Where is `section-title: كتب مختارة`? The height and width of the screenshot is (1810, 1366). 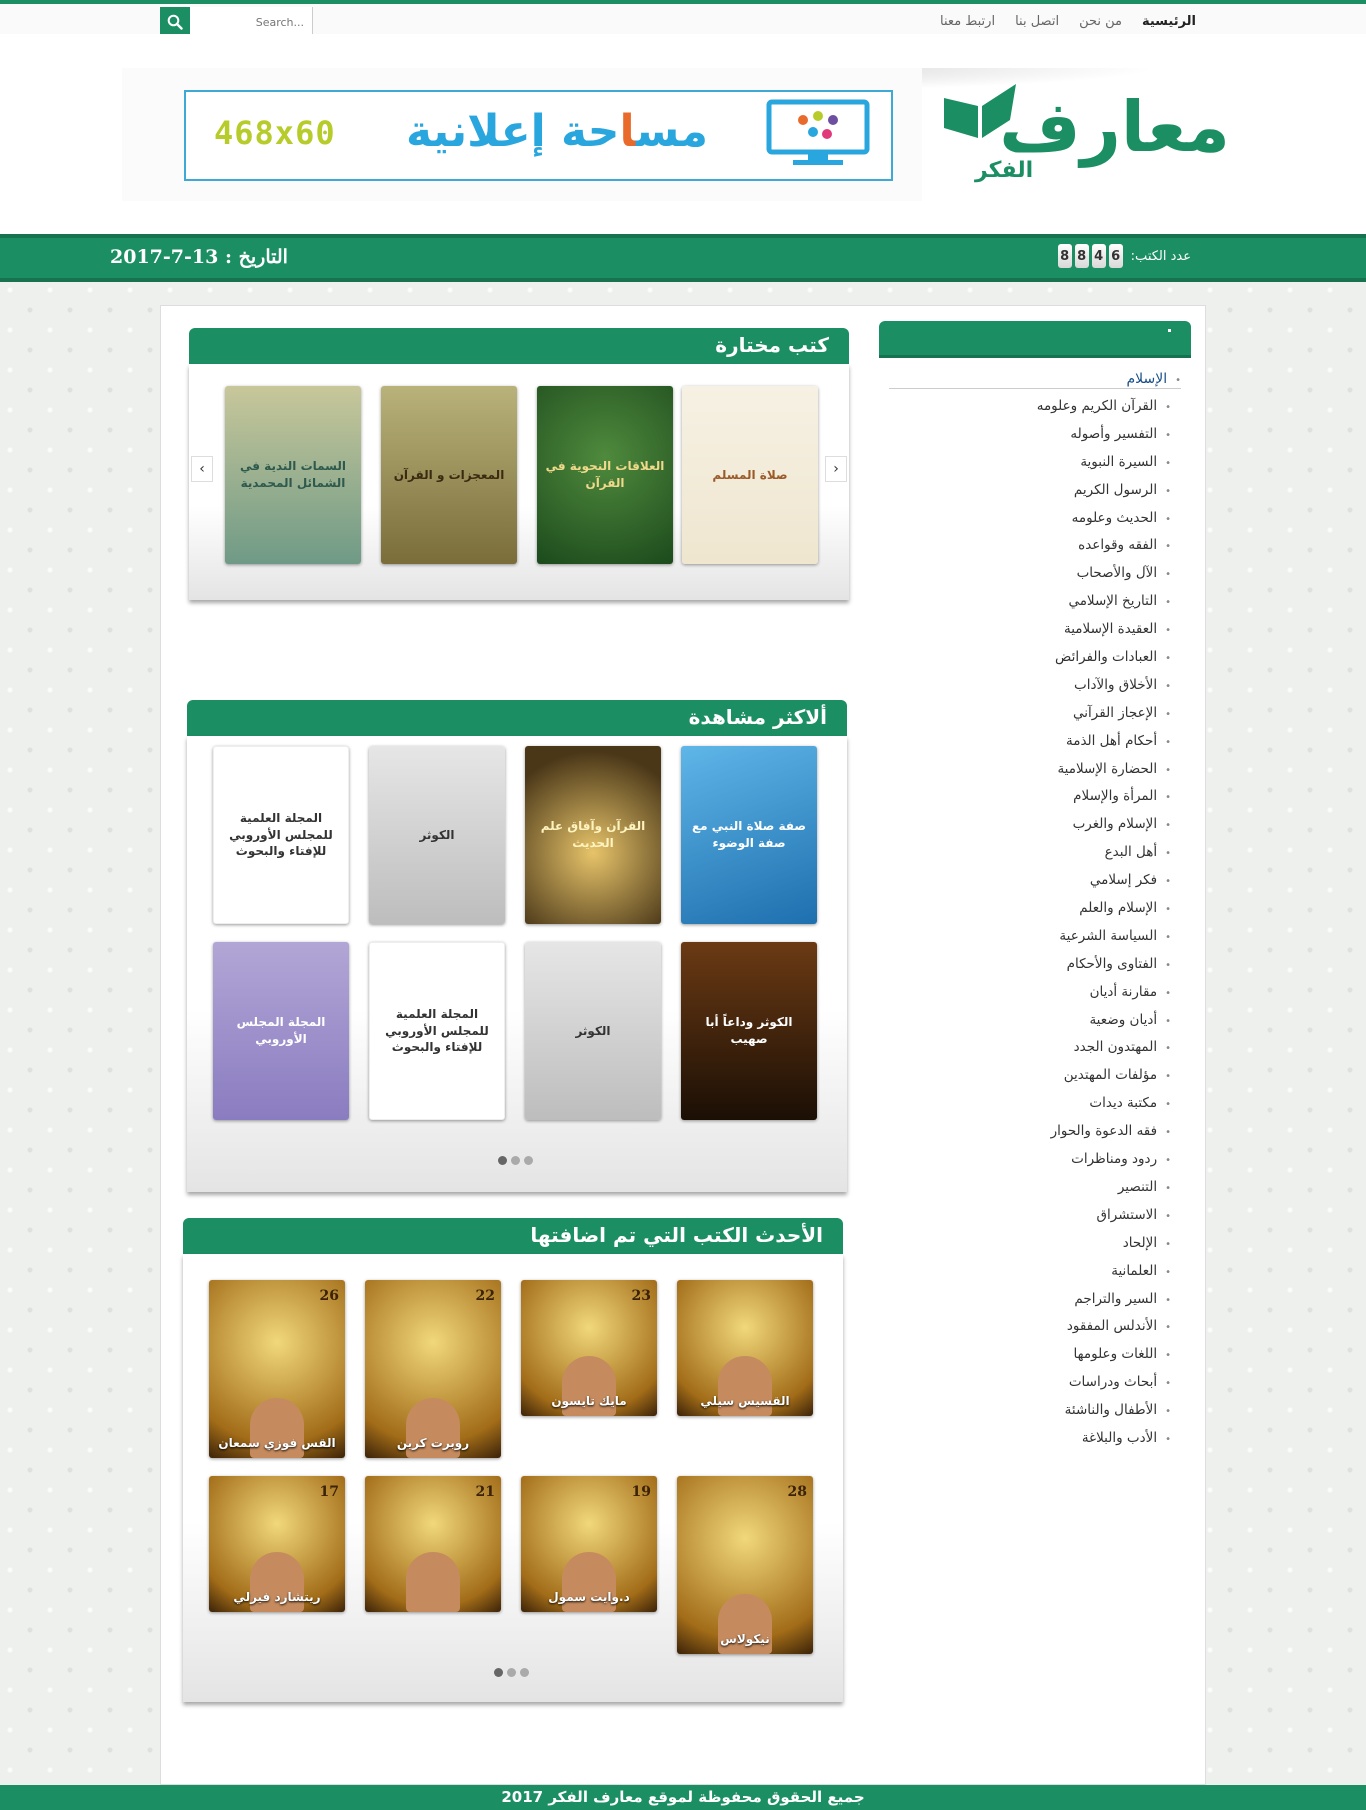
section-title: كتب مختارة is located at coordinates (772, 345).